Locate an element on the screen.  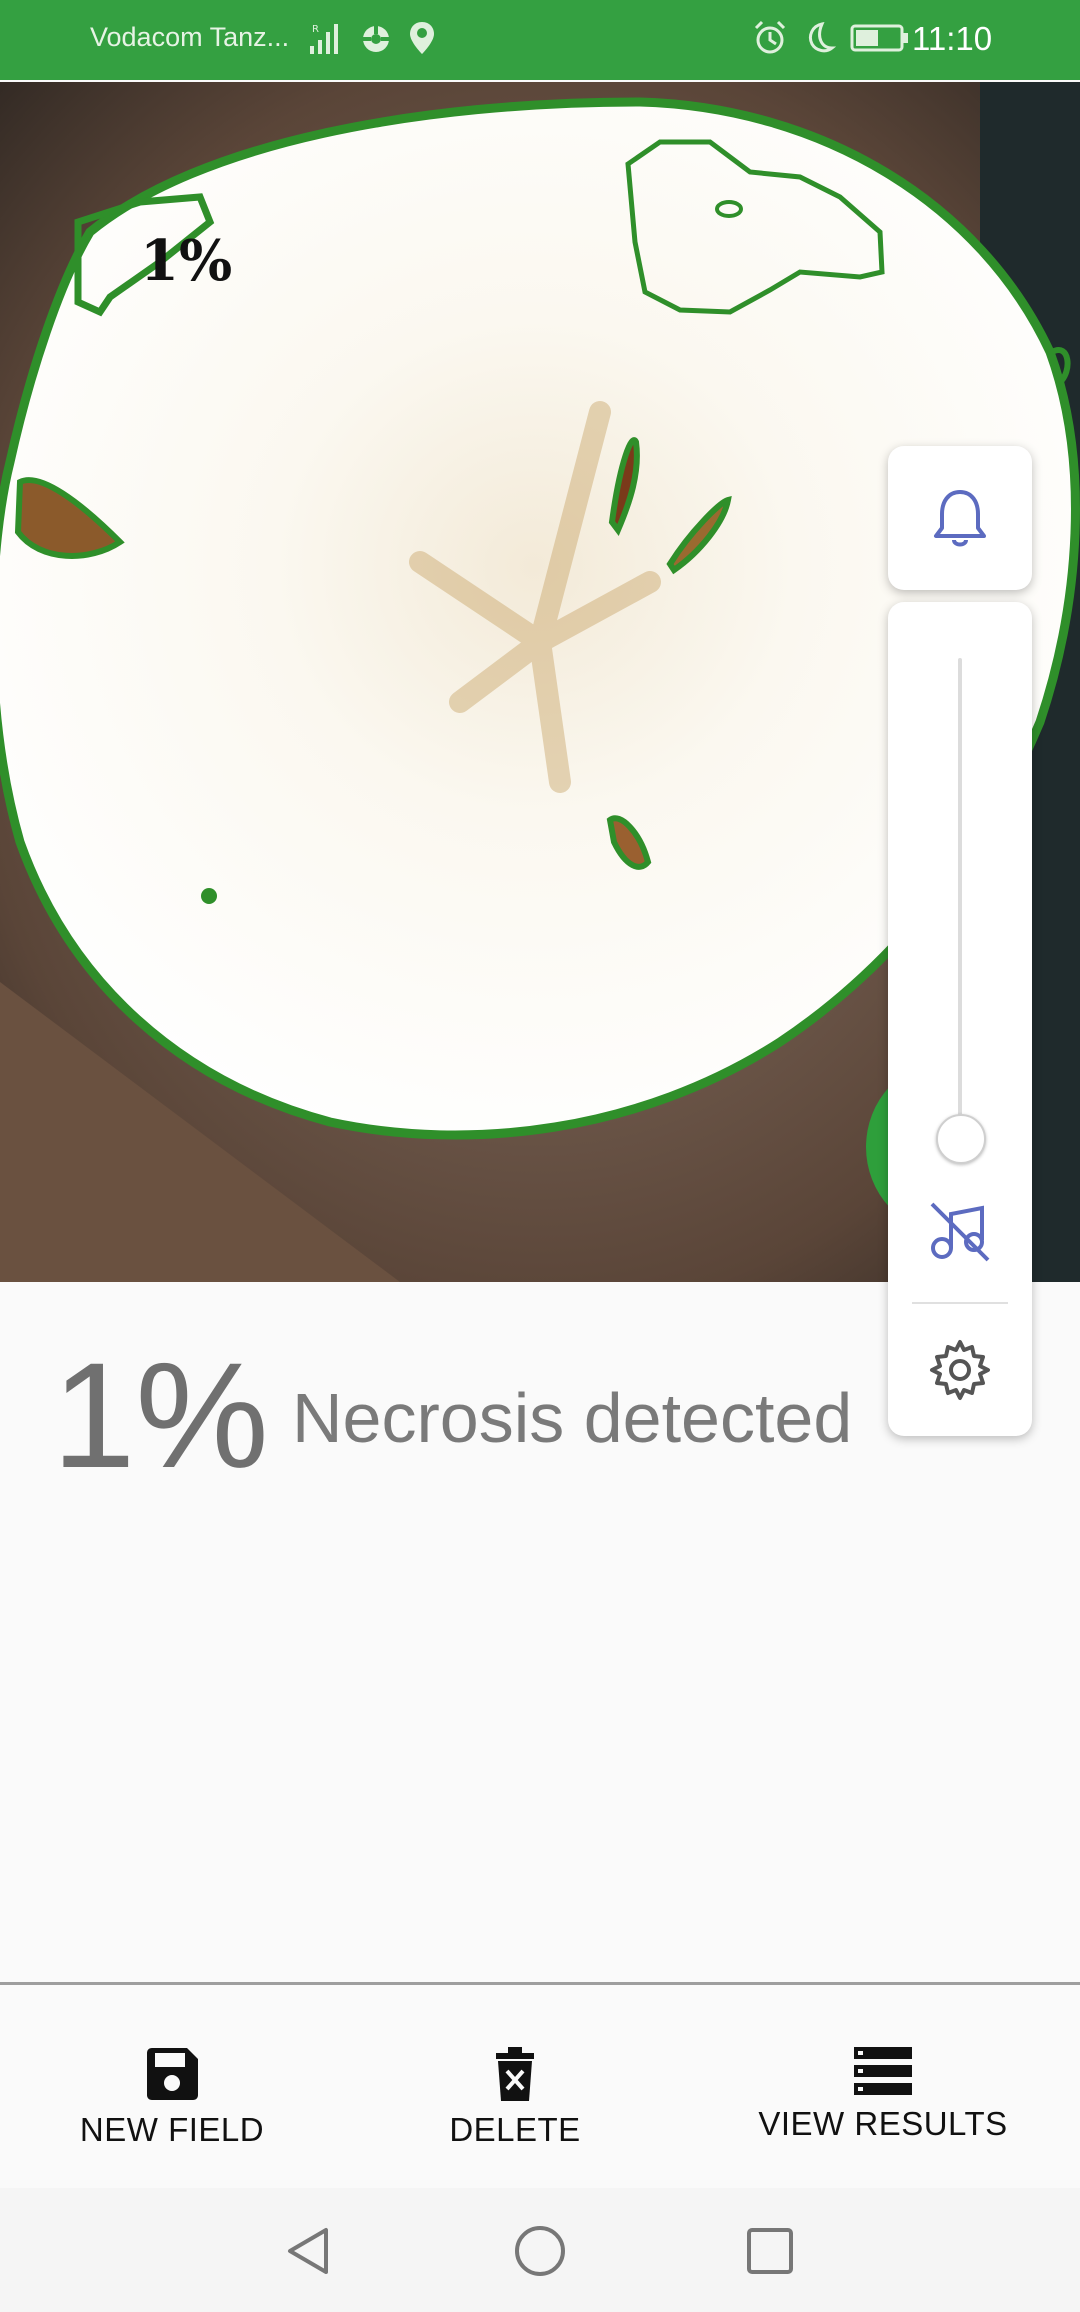
bell-icon is located at coordinates (960, 518).